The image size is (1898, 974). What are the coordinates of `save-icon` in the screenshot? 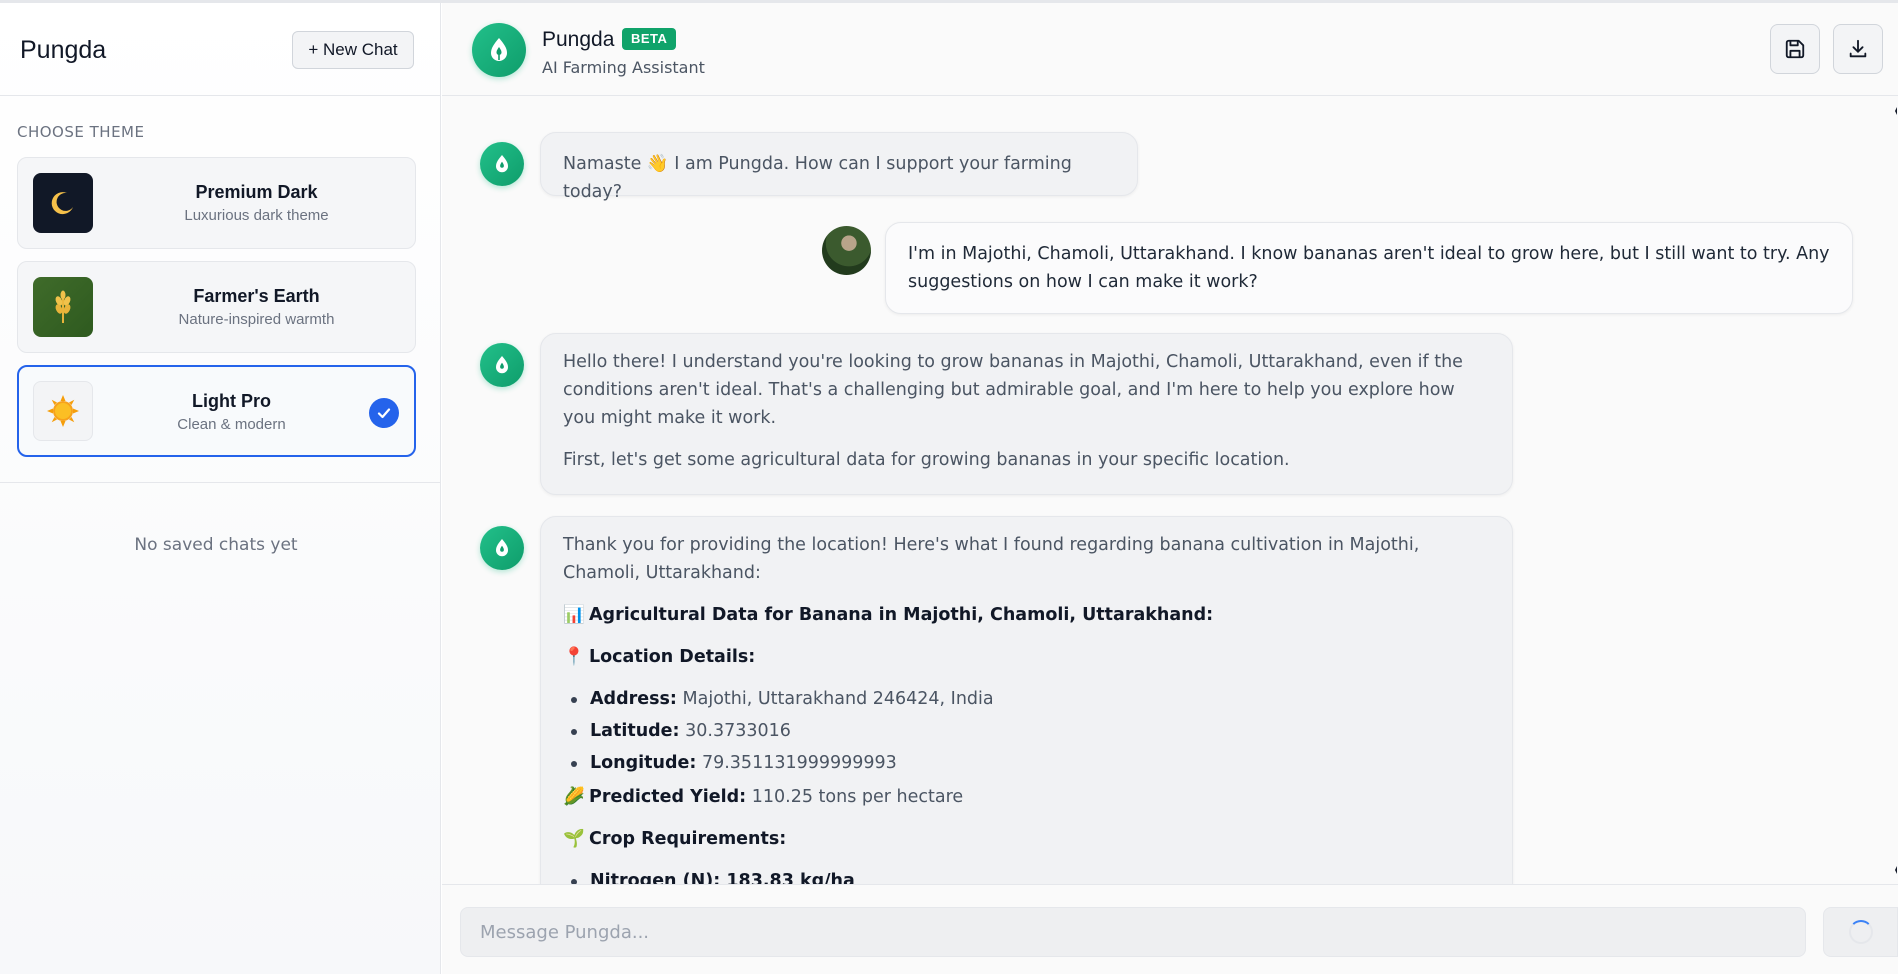 It's located at (1795, 49).